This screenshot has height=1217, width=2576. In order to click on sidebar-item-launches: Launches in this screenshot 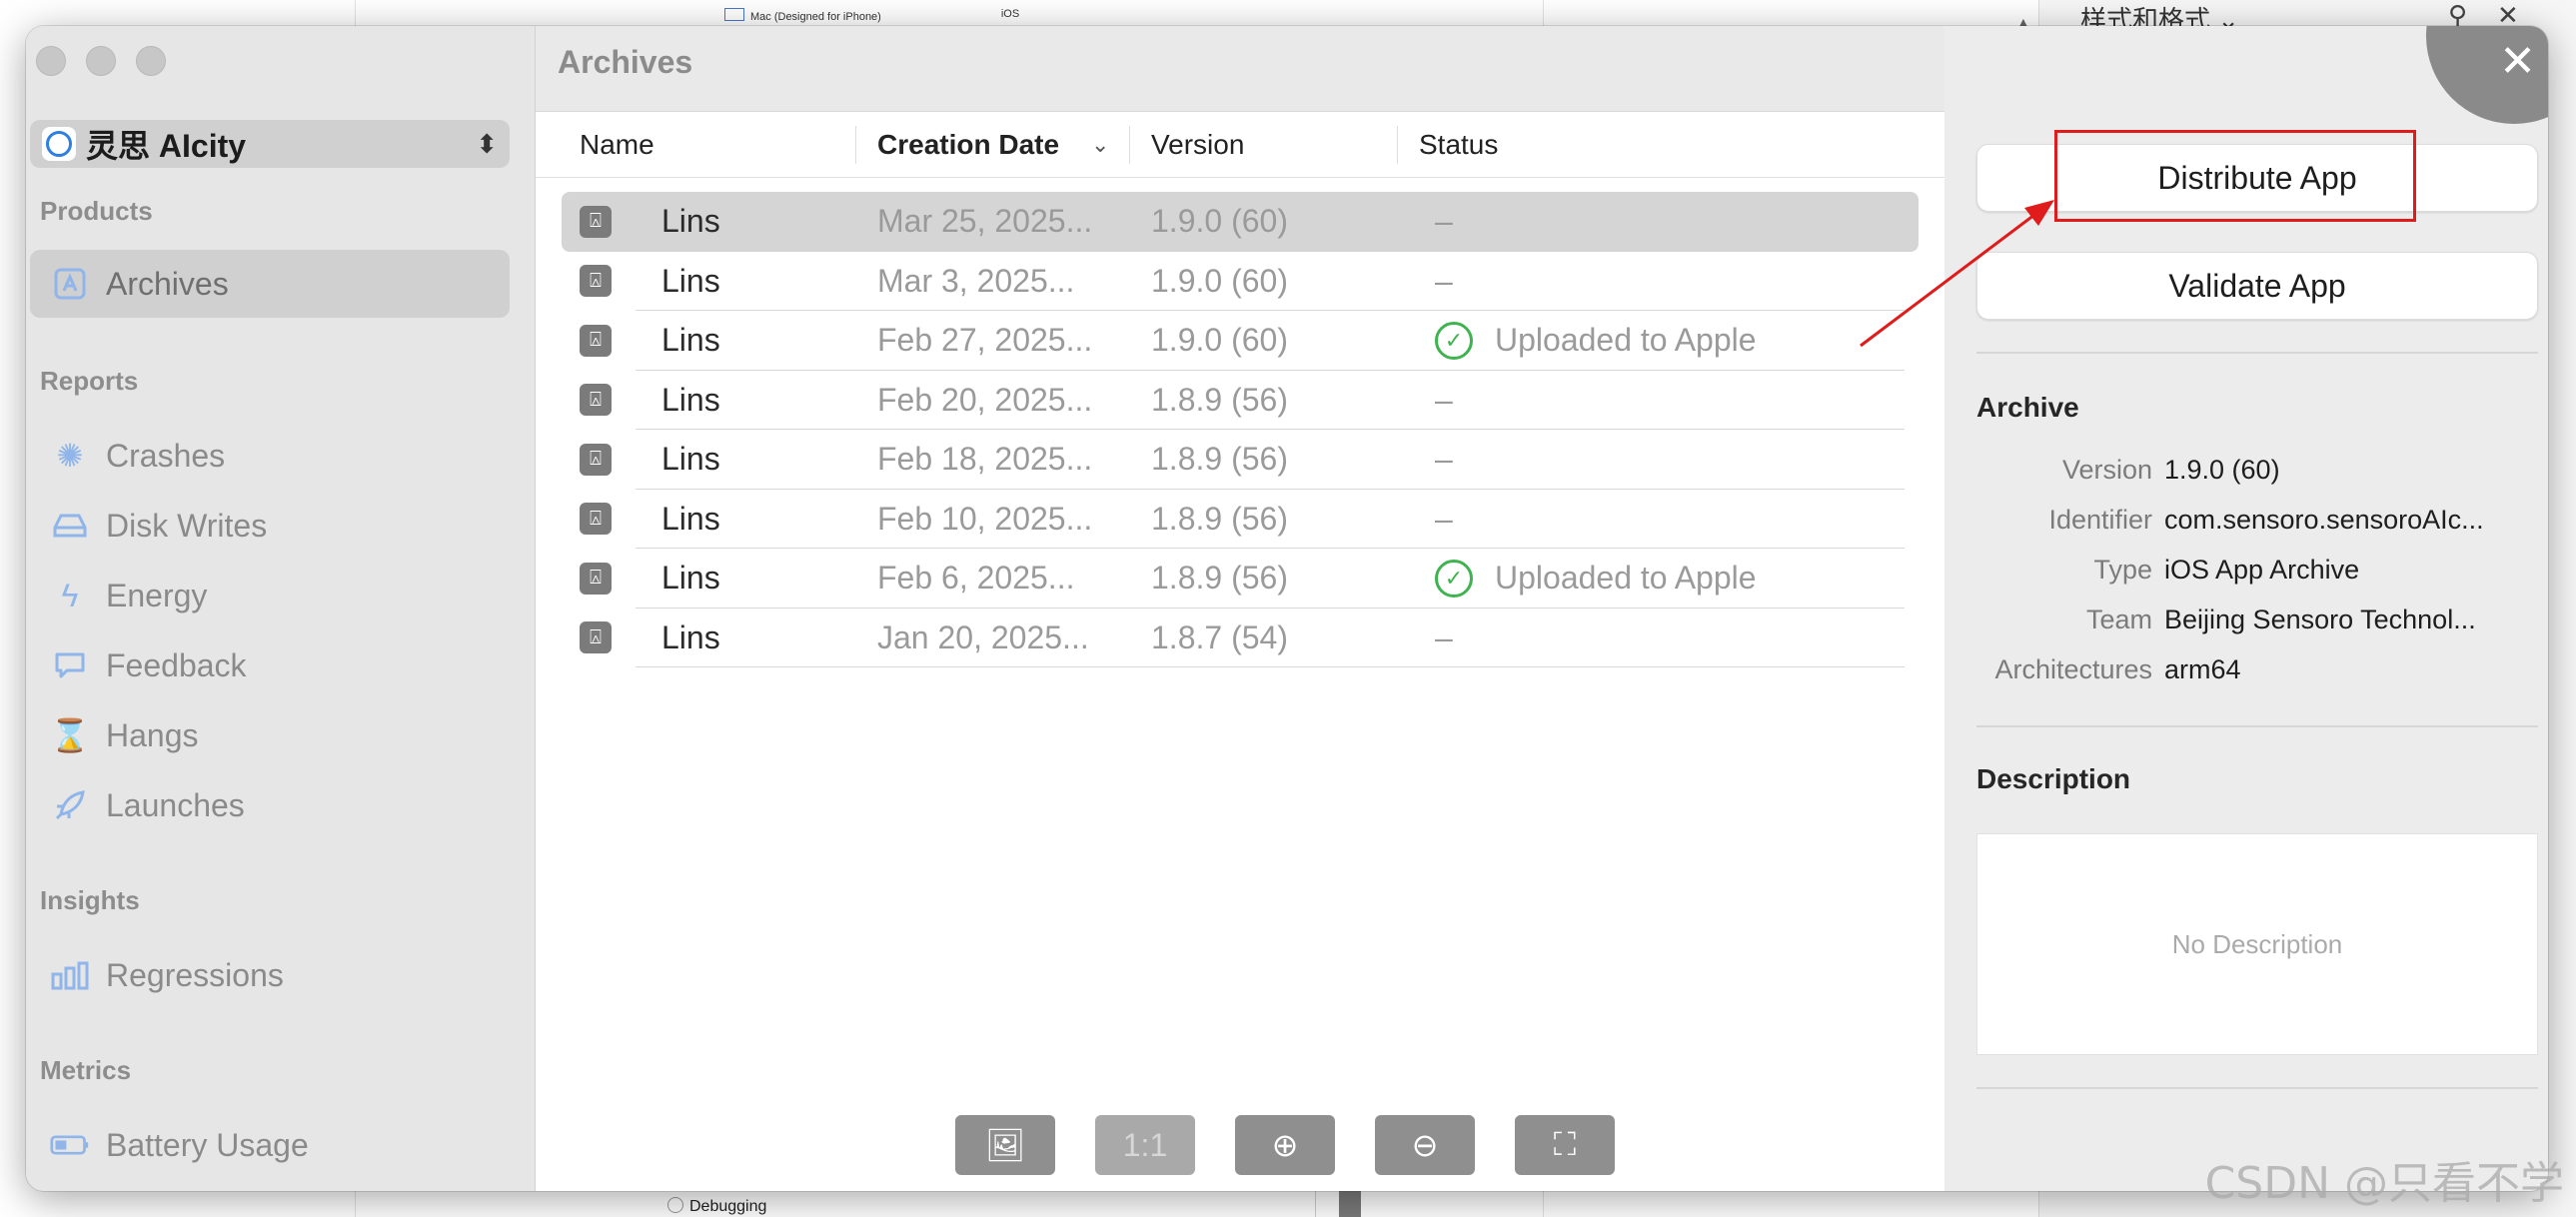, I will do `click(270, 805)`.